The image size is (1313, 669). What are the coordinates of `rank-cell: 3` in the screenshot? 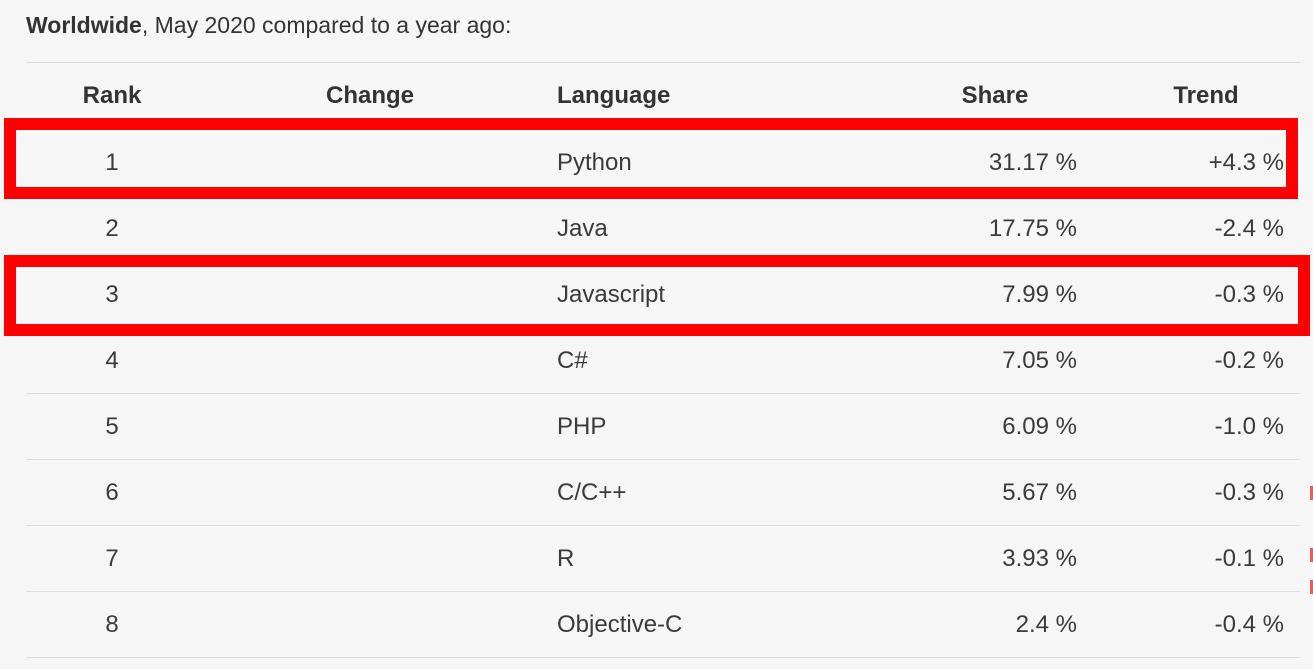 It's located at (112, 294).